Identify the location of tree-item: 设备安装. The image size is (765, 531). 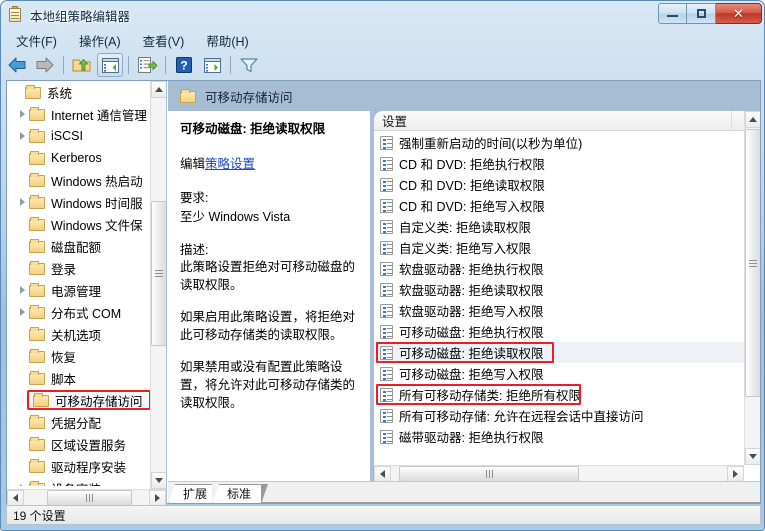
(79, 481).